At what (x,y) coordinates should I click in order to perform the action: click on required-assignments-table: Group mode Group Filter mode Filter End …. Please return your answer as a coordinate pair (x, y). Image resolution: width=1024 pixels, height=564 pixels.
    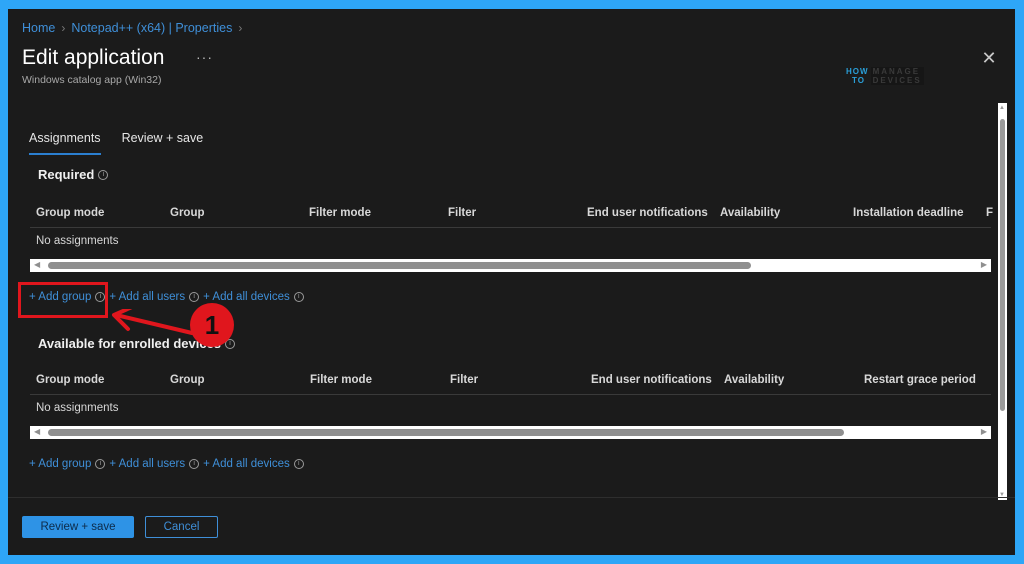
    Looking at the image, I should click on (511, 236).